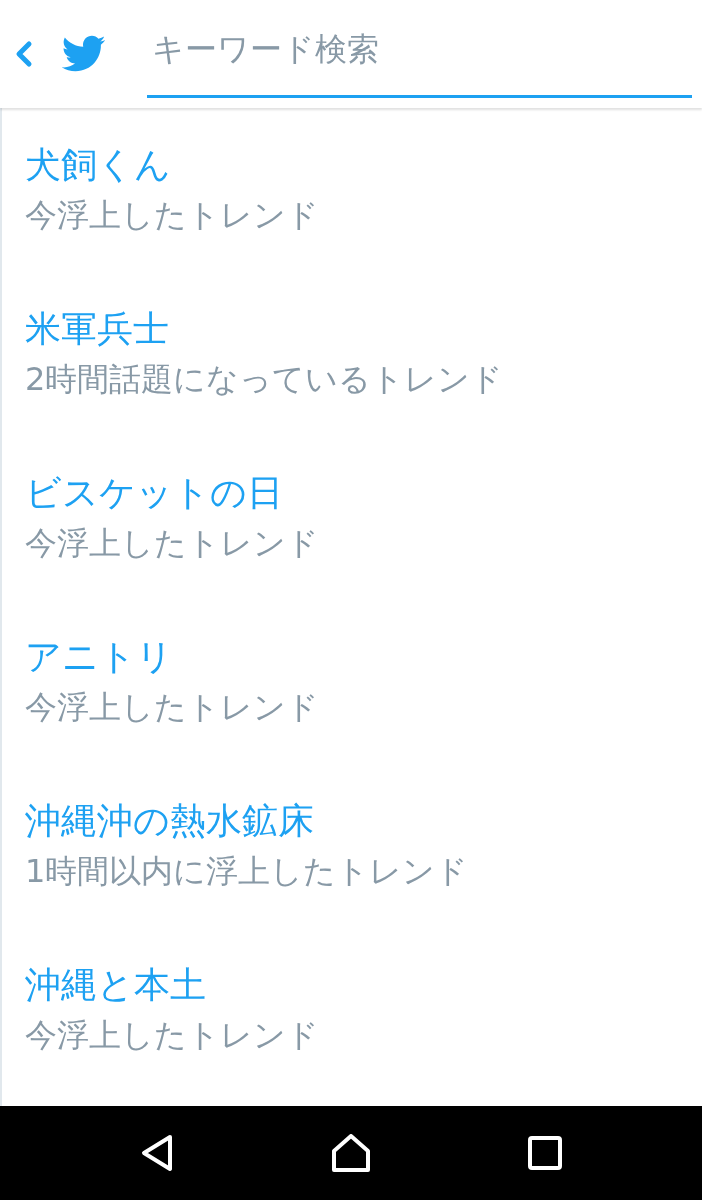 The height and width of the screenshot is (1200, 702). Describe the element at coordinates (264, 379) in the screenshot. I see `trend-description: 2時間話題になっているトレンド` at that location.